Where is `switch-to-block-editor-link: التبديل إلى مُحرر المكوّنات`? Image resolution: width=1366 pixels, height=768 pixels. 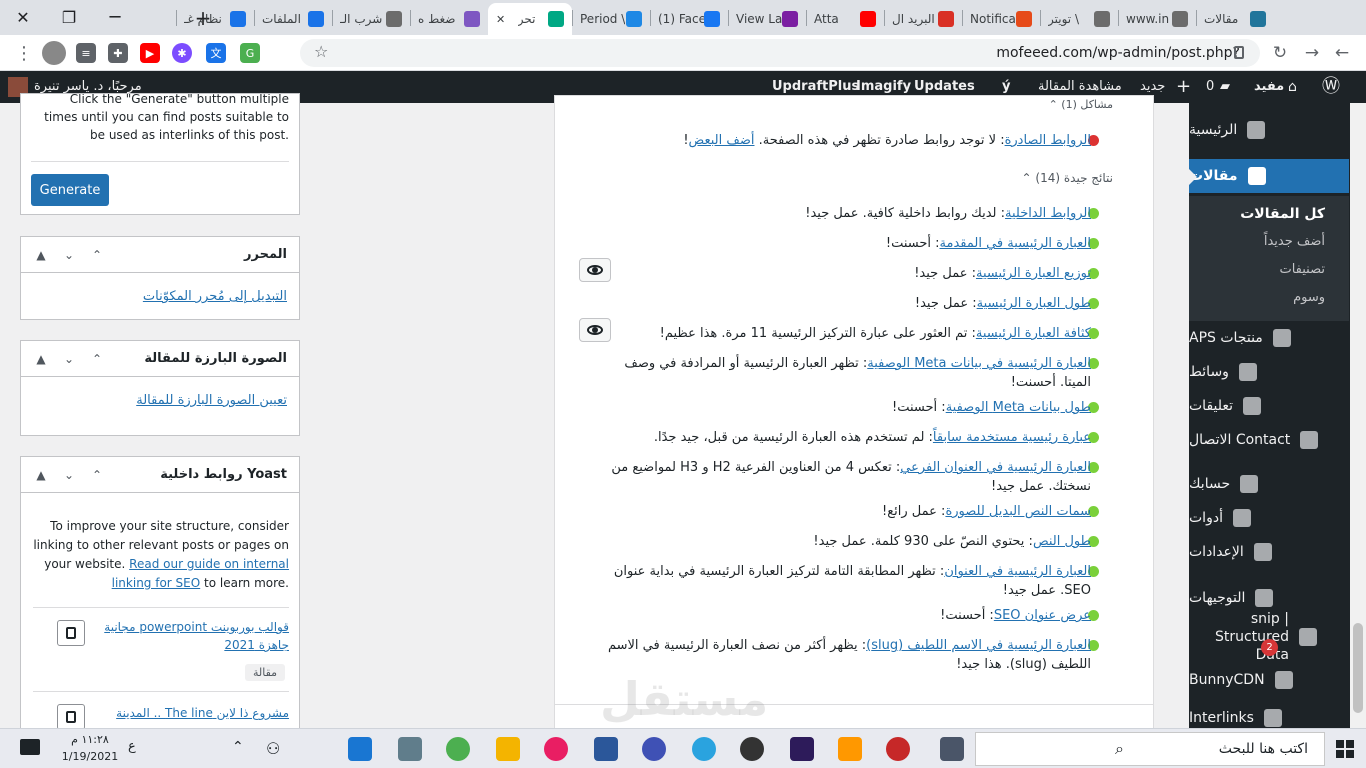
switch-to-block-editor-link: التبديل إلى مُحرر المكوّنات is located at coordinates (215, 296).